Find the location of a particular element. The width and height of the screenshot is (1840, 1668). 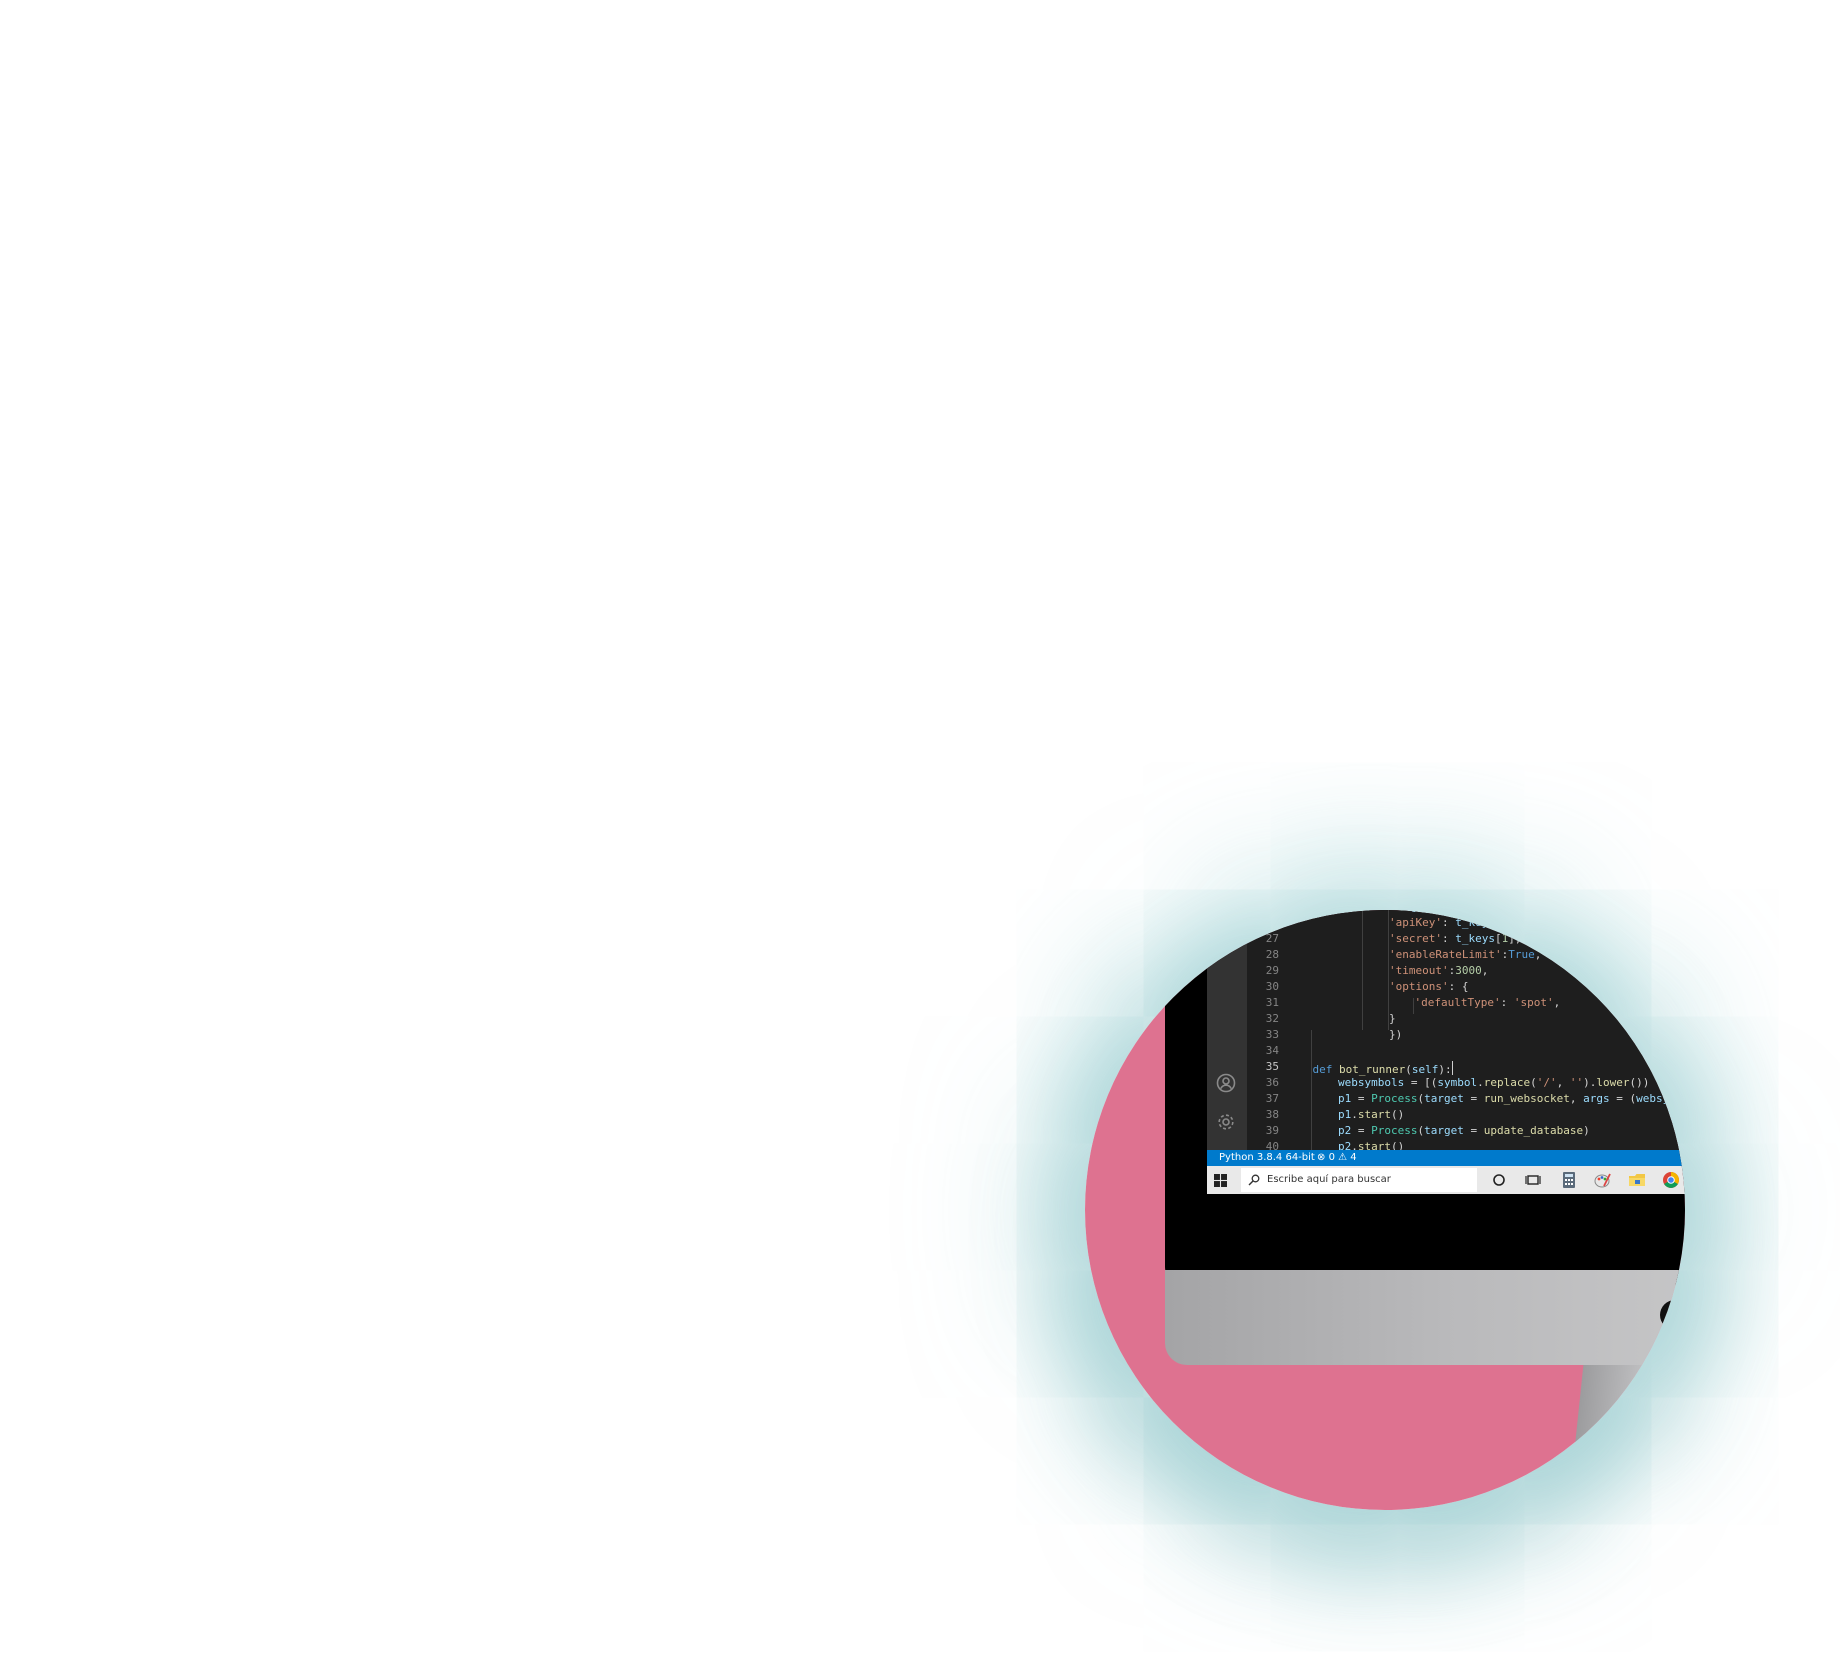

line-number: 32 is located at coordinates (1272, 1018).